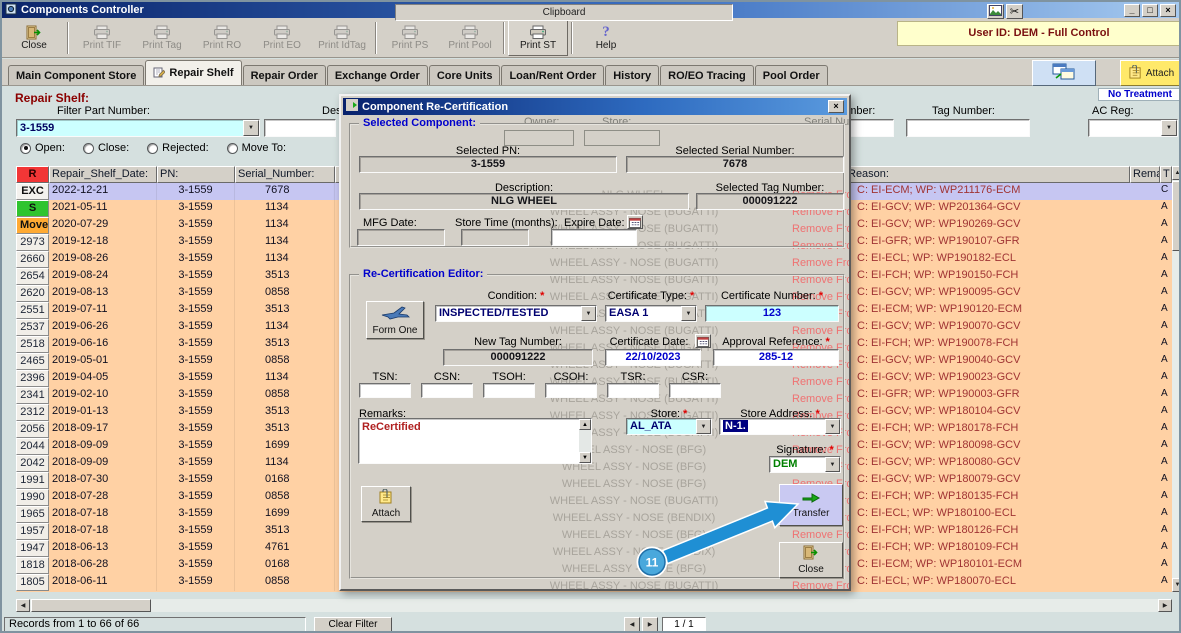  I want to click on printer-icon, so click(222, 32).